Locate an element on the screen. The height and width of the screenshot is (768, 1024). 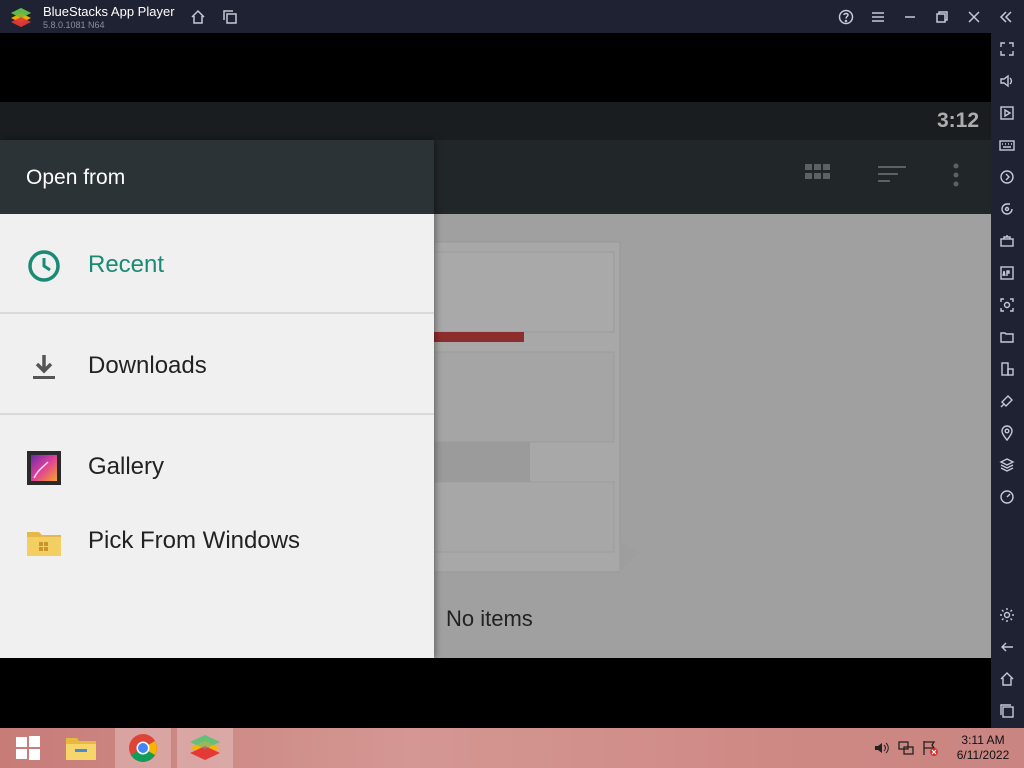
bluestacks-taskbar-button is located at coordinates (205, 748).